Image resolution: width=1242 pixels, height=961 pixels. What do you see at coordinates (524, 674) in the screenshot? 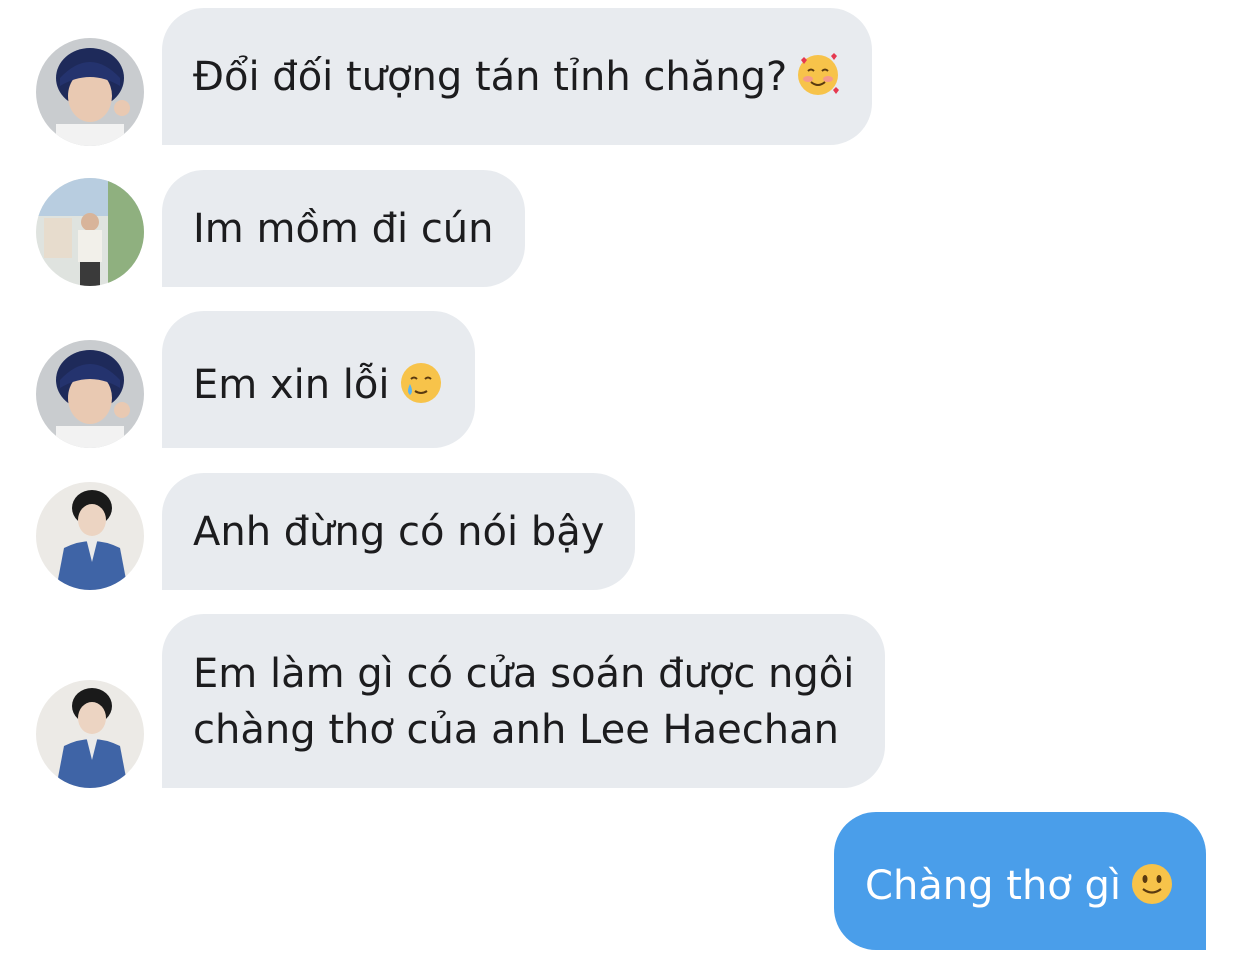
I see `message-text-line: Em làm gì có cửa soán được ngôi` at bounding box center [524, 674].